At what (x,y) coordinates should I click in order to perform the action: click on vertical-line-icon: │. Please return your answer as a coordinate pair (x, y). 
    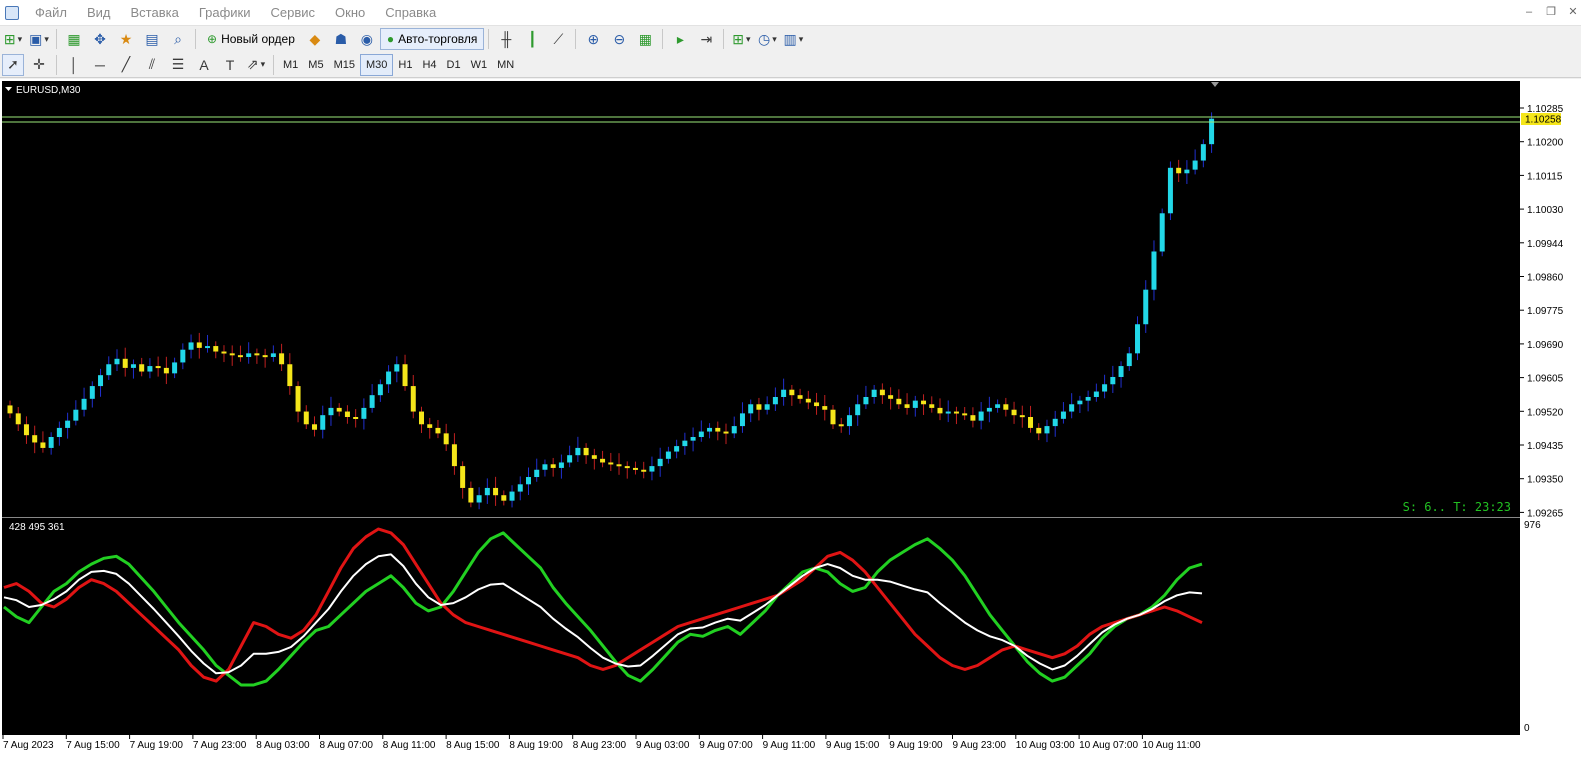
    Looking at the image, I should click on (74, 65).